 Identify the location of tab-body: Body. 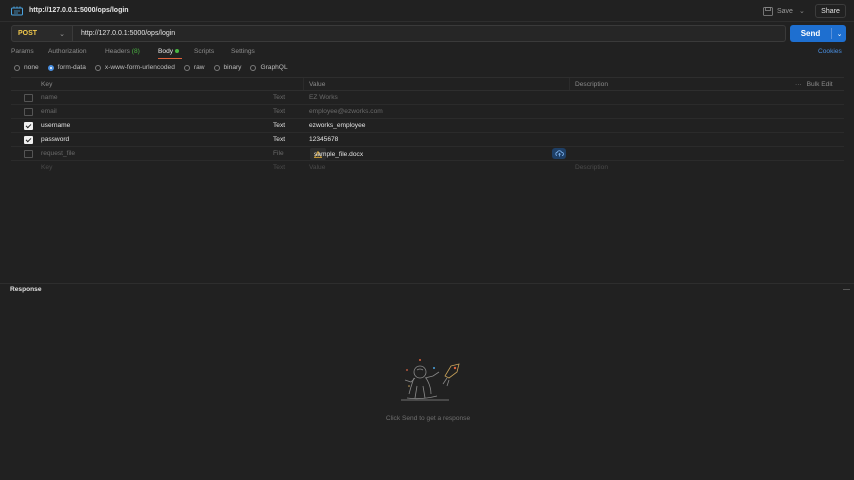
(169, 51).